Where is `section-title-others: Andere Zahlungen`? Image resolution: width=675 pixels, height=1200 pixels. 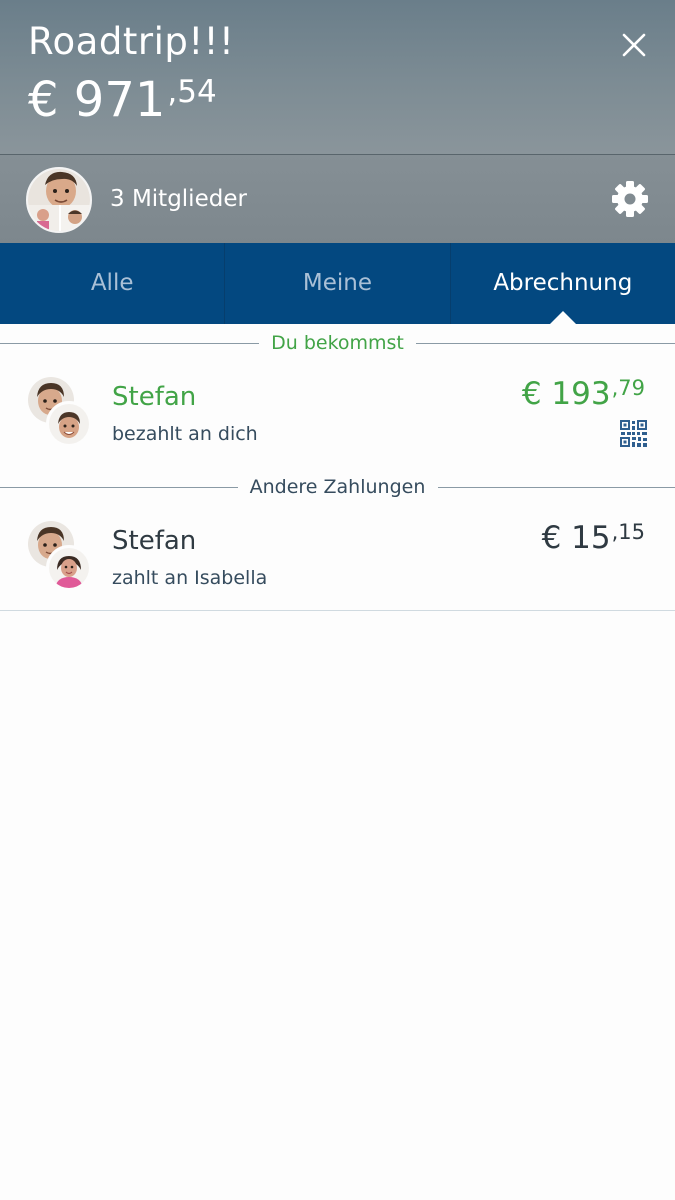
section-title-others: Andere Zahlungen is located at coordinates (337, 487).